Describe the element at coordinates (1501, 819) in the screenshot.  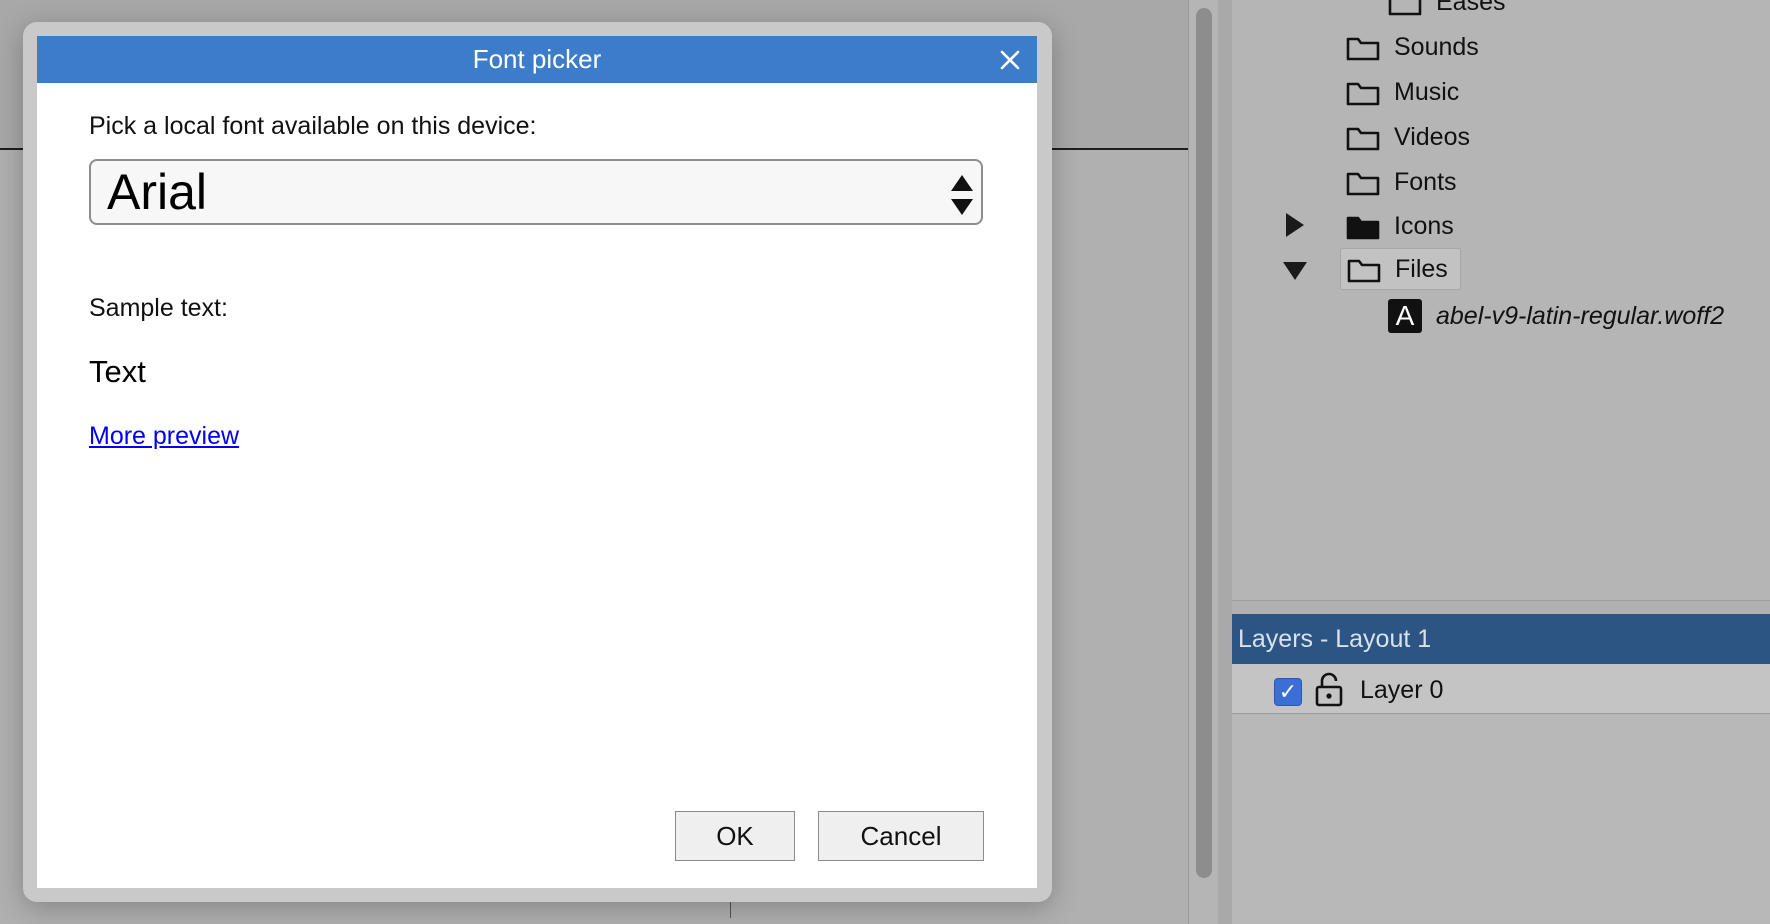
I see `layers-panel-body` at that location.